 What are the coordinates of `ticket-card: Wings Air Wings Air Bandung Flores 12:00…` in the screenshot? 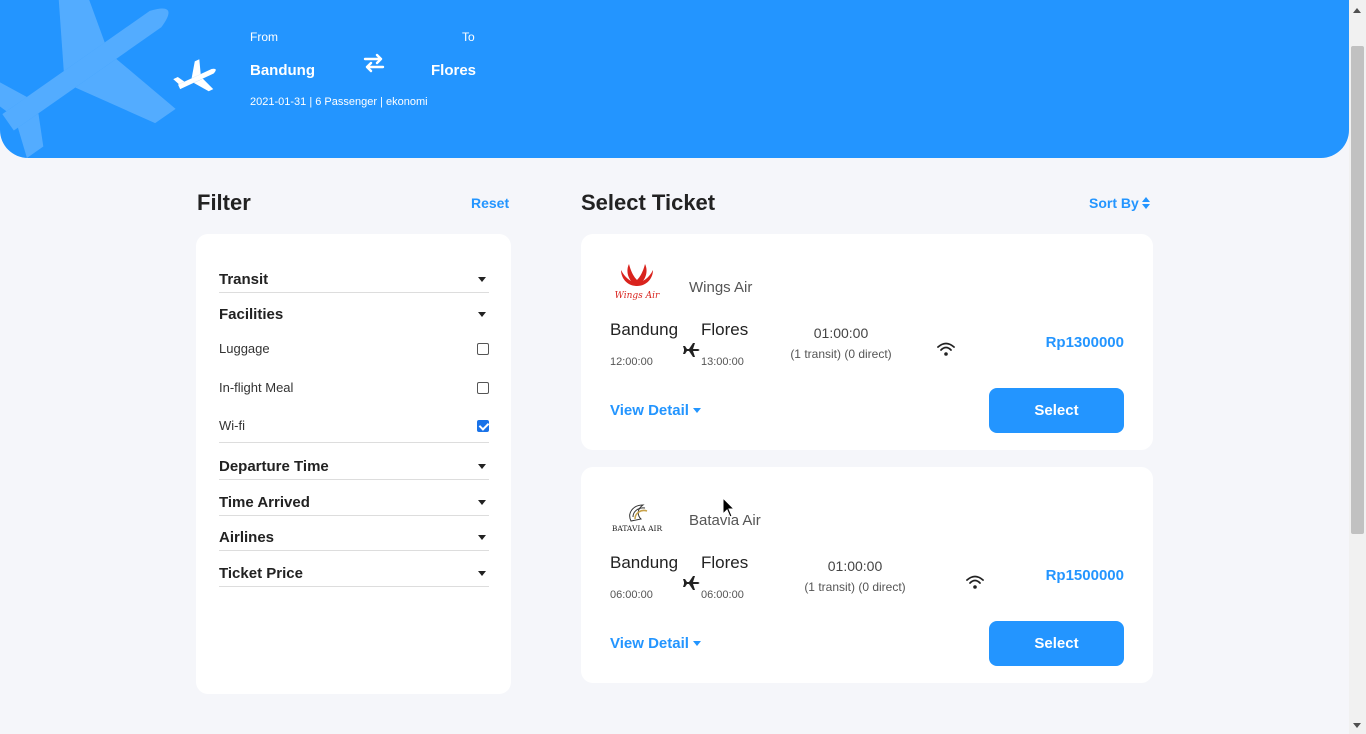 It's located at (867, 342).